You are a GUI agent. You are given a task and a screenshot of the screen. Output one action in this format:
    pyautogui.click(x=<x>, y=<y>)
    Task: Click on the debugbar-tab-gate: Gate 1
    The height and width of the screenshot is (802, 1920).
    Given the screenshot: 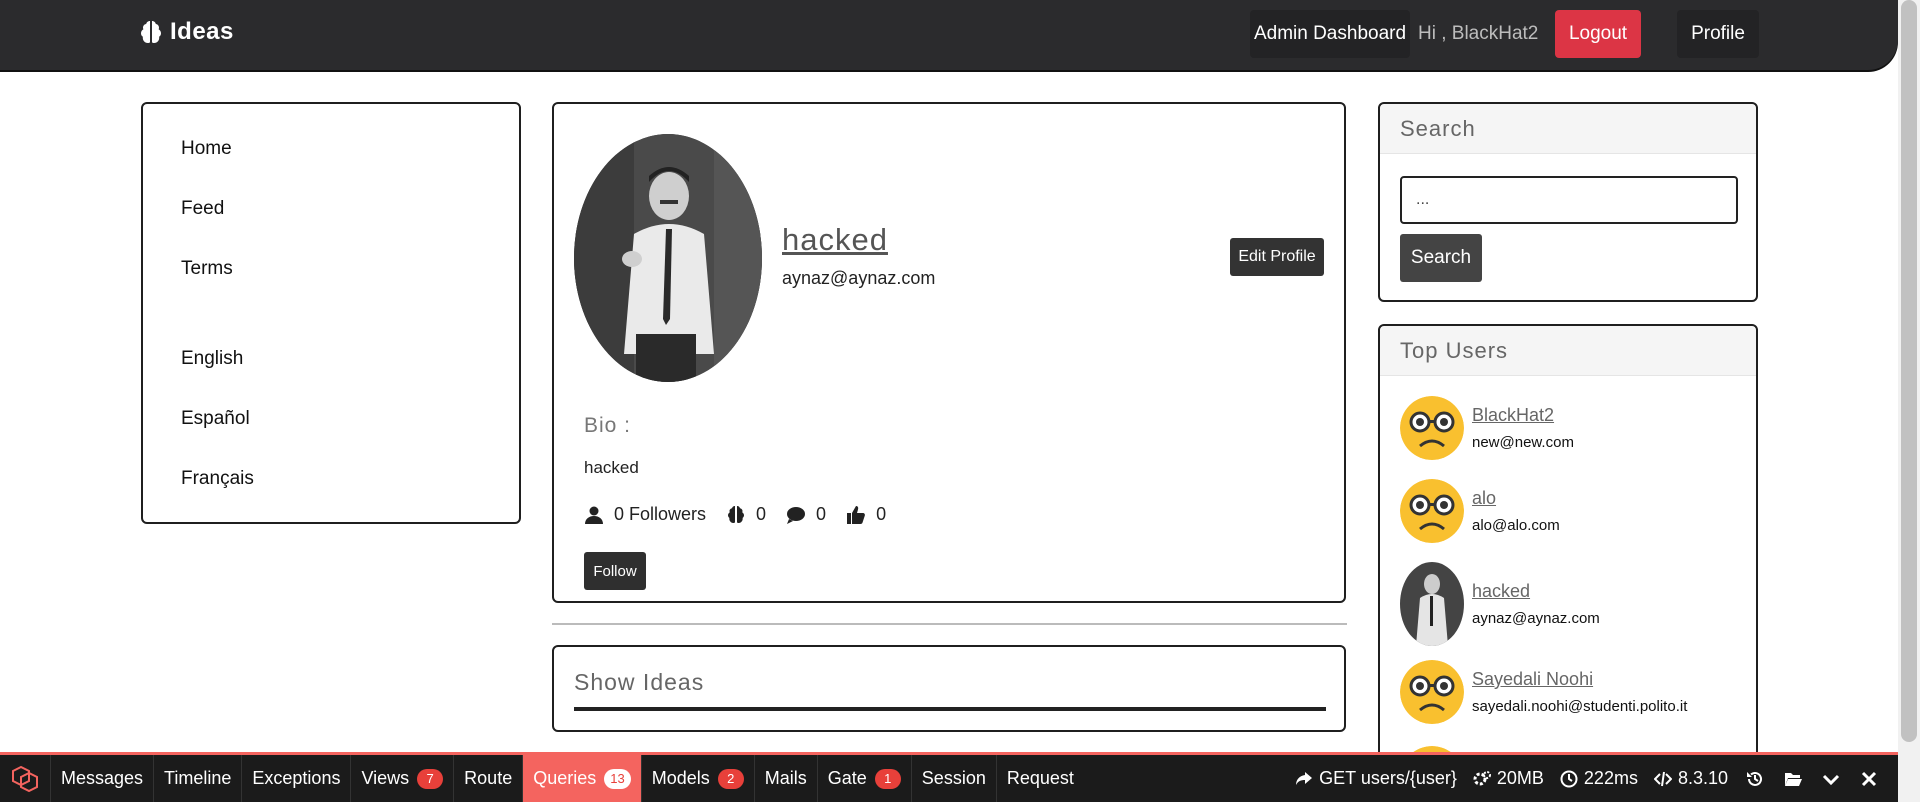 What is the action you would take?
    pyautogui.click(x=863, y=778)
    